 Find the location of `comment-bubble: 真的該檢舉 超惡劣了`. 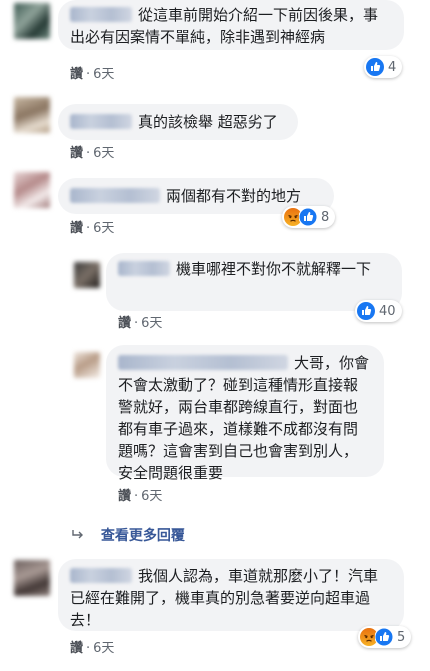

comment-bubble: 真的該檢舉 超惡劣了 is located at coordinates (178, 122).